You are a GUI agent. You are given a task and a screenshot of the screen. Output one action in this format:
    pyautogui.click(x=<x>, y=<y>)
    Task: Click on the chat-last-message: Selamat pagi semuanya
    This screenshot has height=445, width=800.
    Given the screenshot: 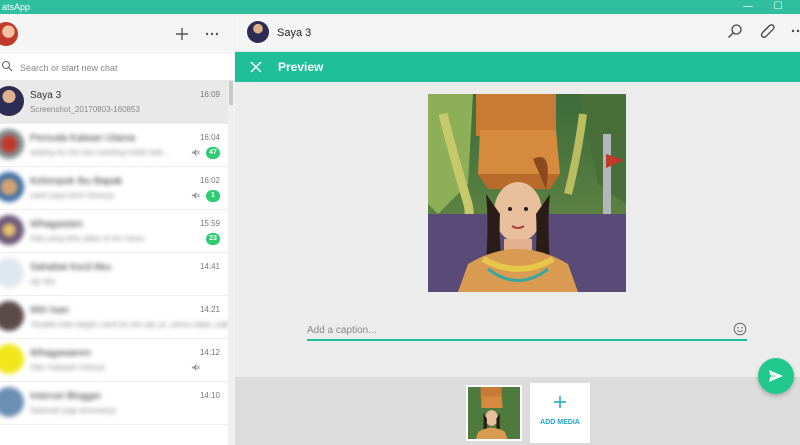 What is the action you would take?
    pyautogui.click(x=73, y=410)
    